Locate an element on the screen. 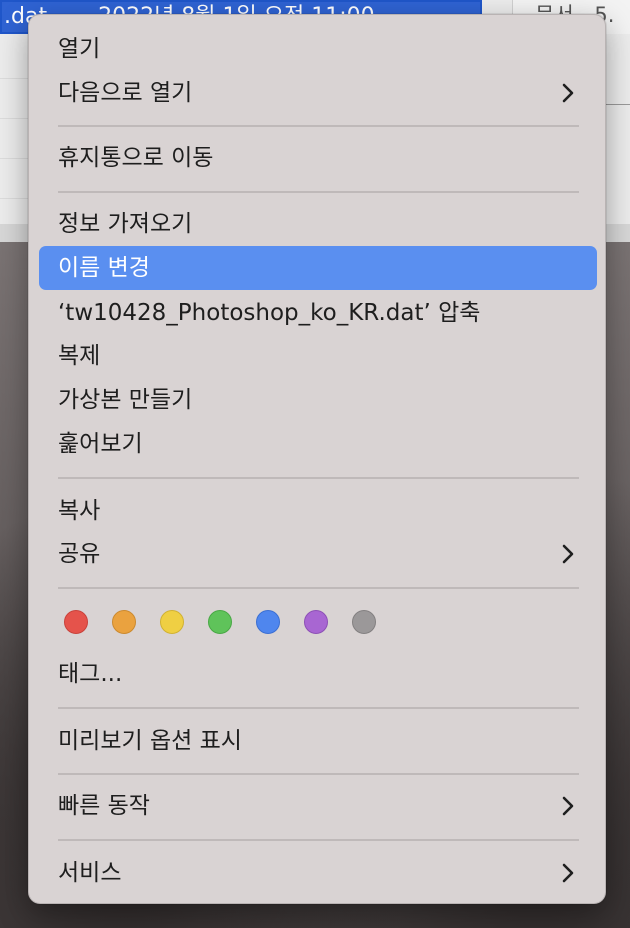 The width and height of the screenshot is (630, 928). menu-item-label: 다음으로 열기 is located at coordinates (125, 93).